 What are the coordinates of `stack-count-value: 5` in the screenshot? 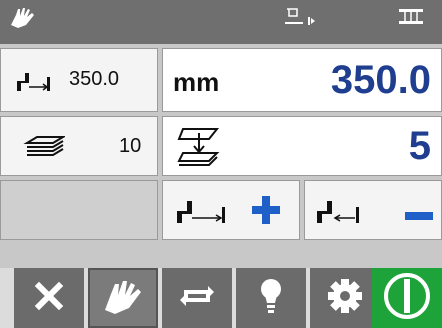 It's located at (419, 146).